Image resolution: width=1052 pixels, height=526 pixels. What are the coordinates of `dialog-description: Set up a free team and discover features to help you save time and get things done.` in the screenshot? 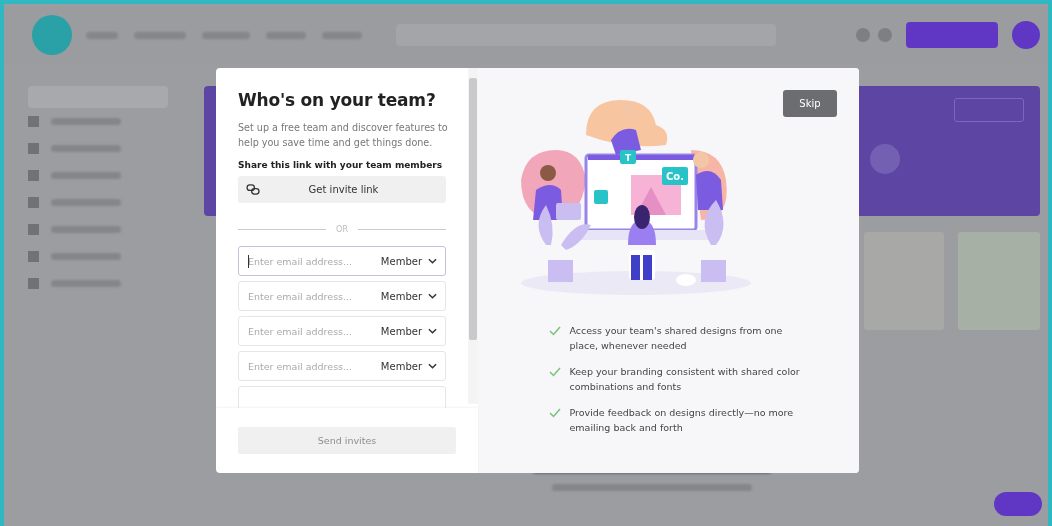 It's located at (343, 135).